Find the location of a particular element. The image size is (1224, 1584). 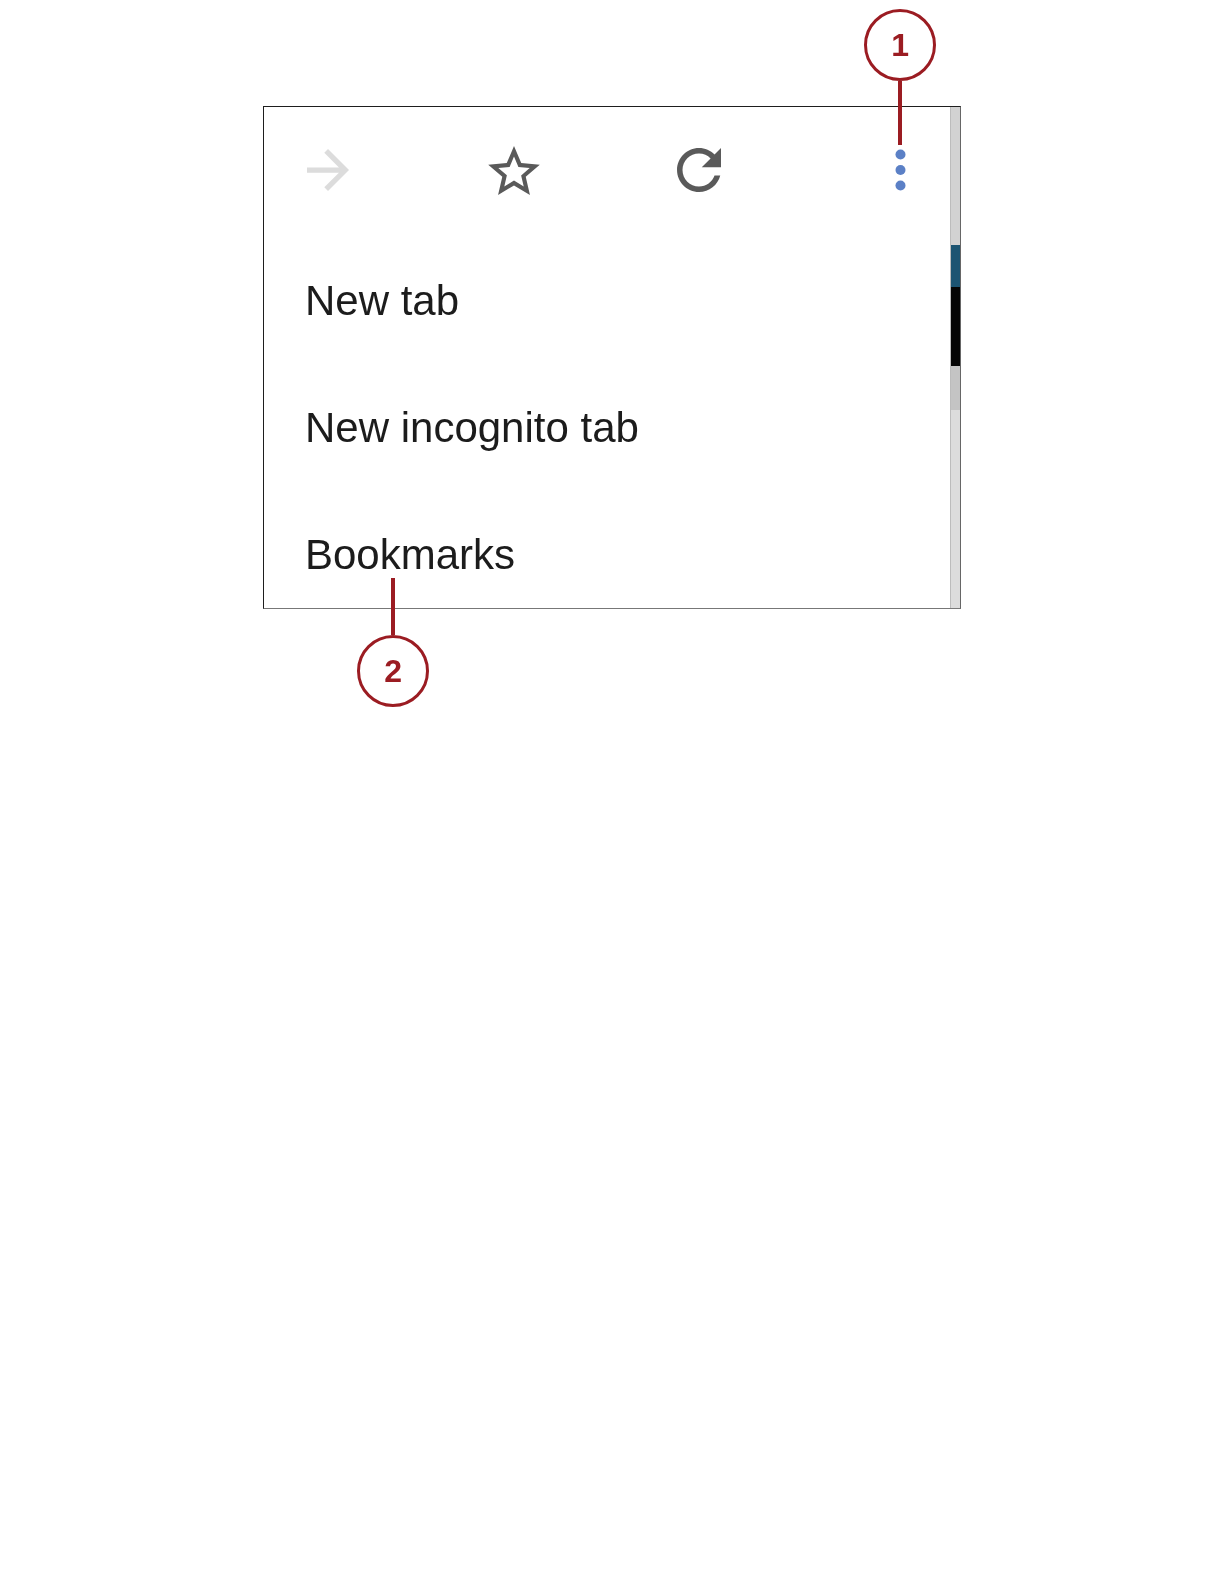

callout-number: 2 is located at coordinates (393, 671).